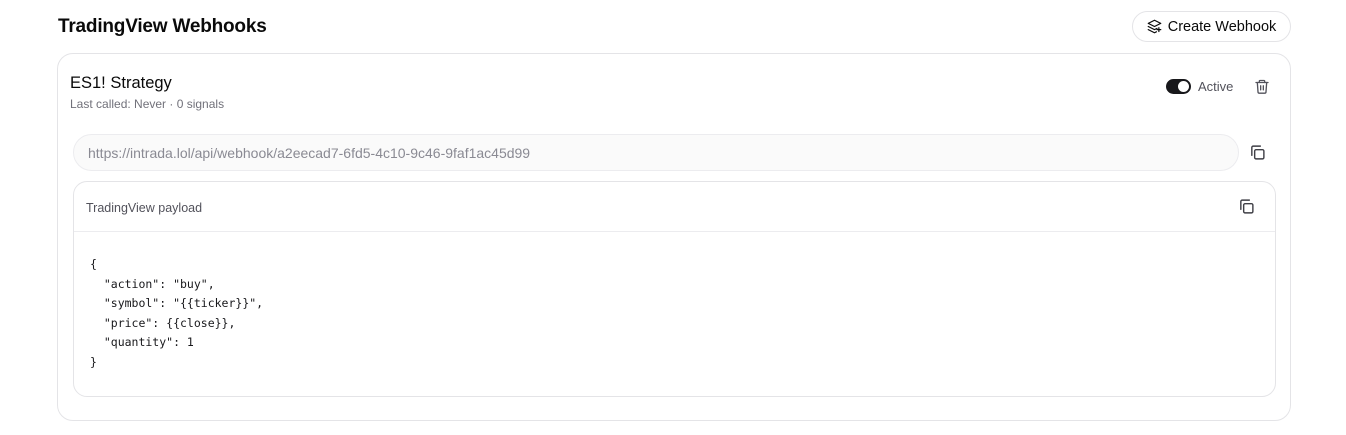  What do you see at coordinates (162, 26) in the screenshot?
I see `page-title: TradingView Webhooks` at bounding box center [162, 26].